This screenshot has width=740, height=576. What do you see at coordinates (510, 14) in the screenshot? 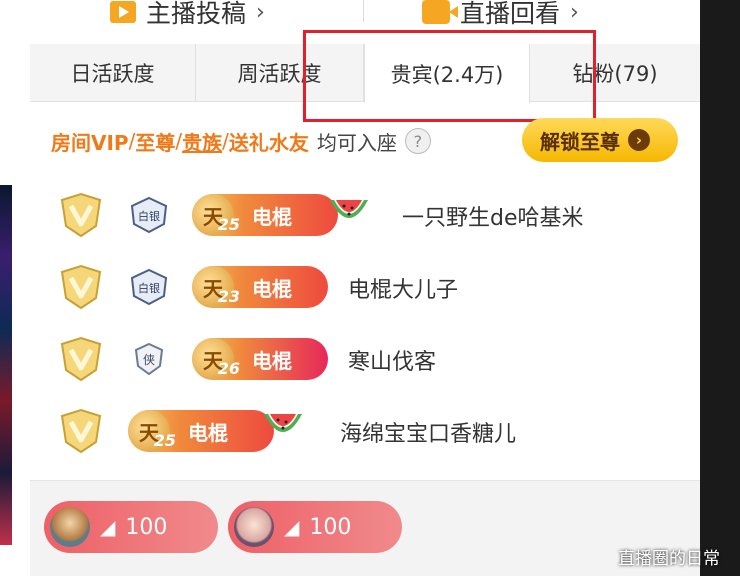
I see `live-replay-label: 直播回看` at bounding box center [510, 14].